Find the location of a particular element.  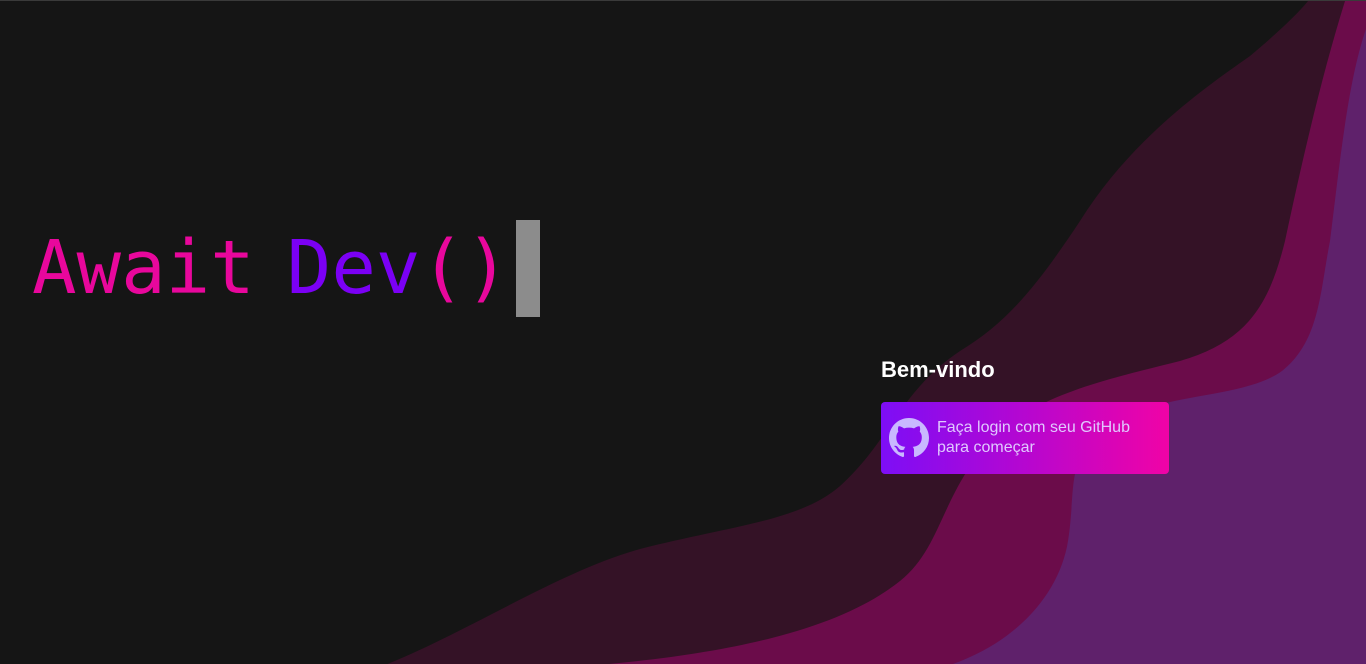

logo-parens-text: () is located at coordinates (465, 268).